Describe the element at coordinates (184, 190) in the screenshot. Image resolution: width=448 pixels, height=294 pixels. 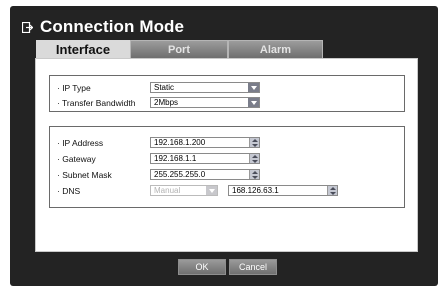
I see `dns-mode-dropdown: Manual` at that location.